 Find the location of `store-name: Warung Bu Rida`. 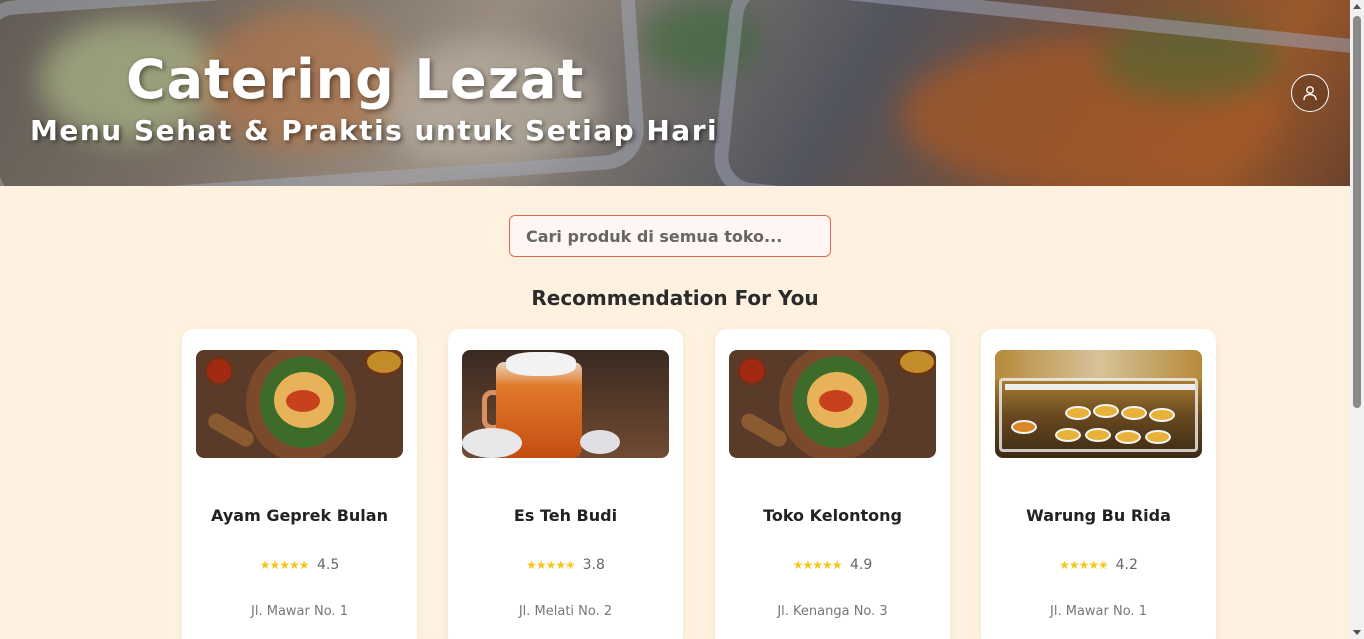

store-name: Warung Bu Rida is located at coordinates (1098, 515).